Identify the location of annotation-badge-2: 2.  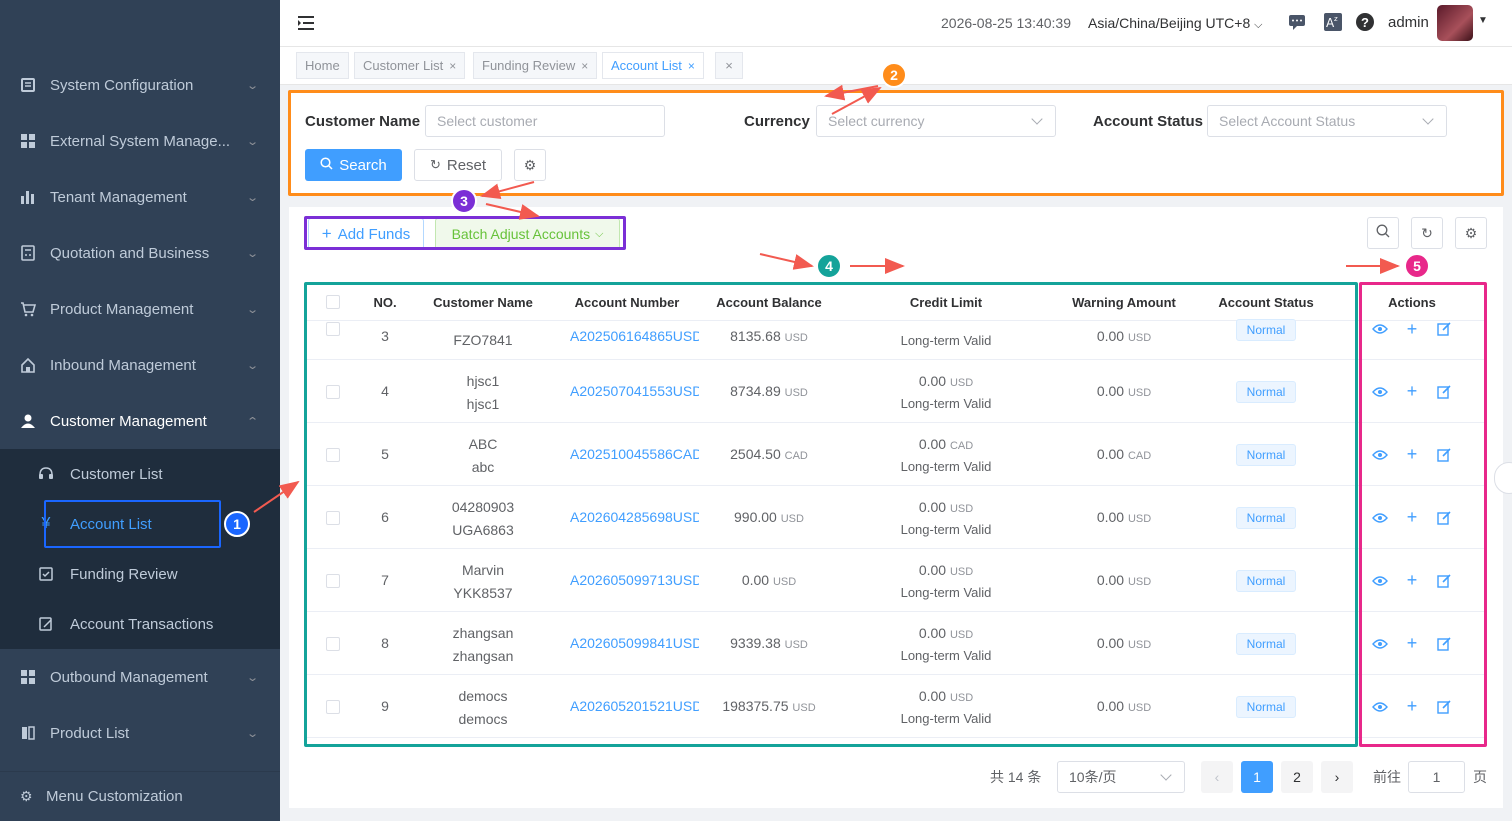
(894, 75).